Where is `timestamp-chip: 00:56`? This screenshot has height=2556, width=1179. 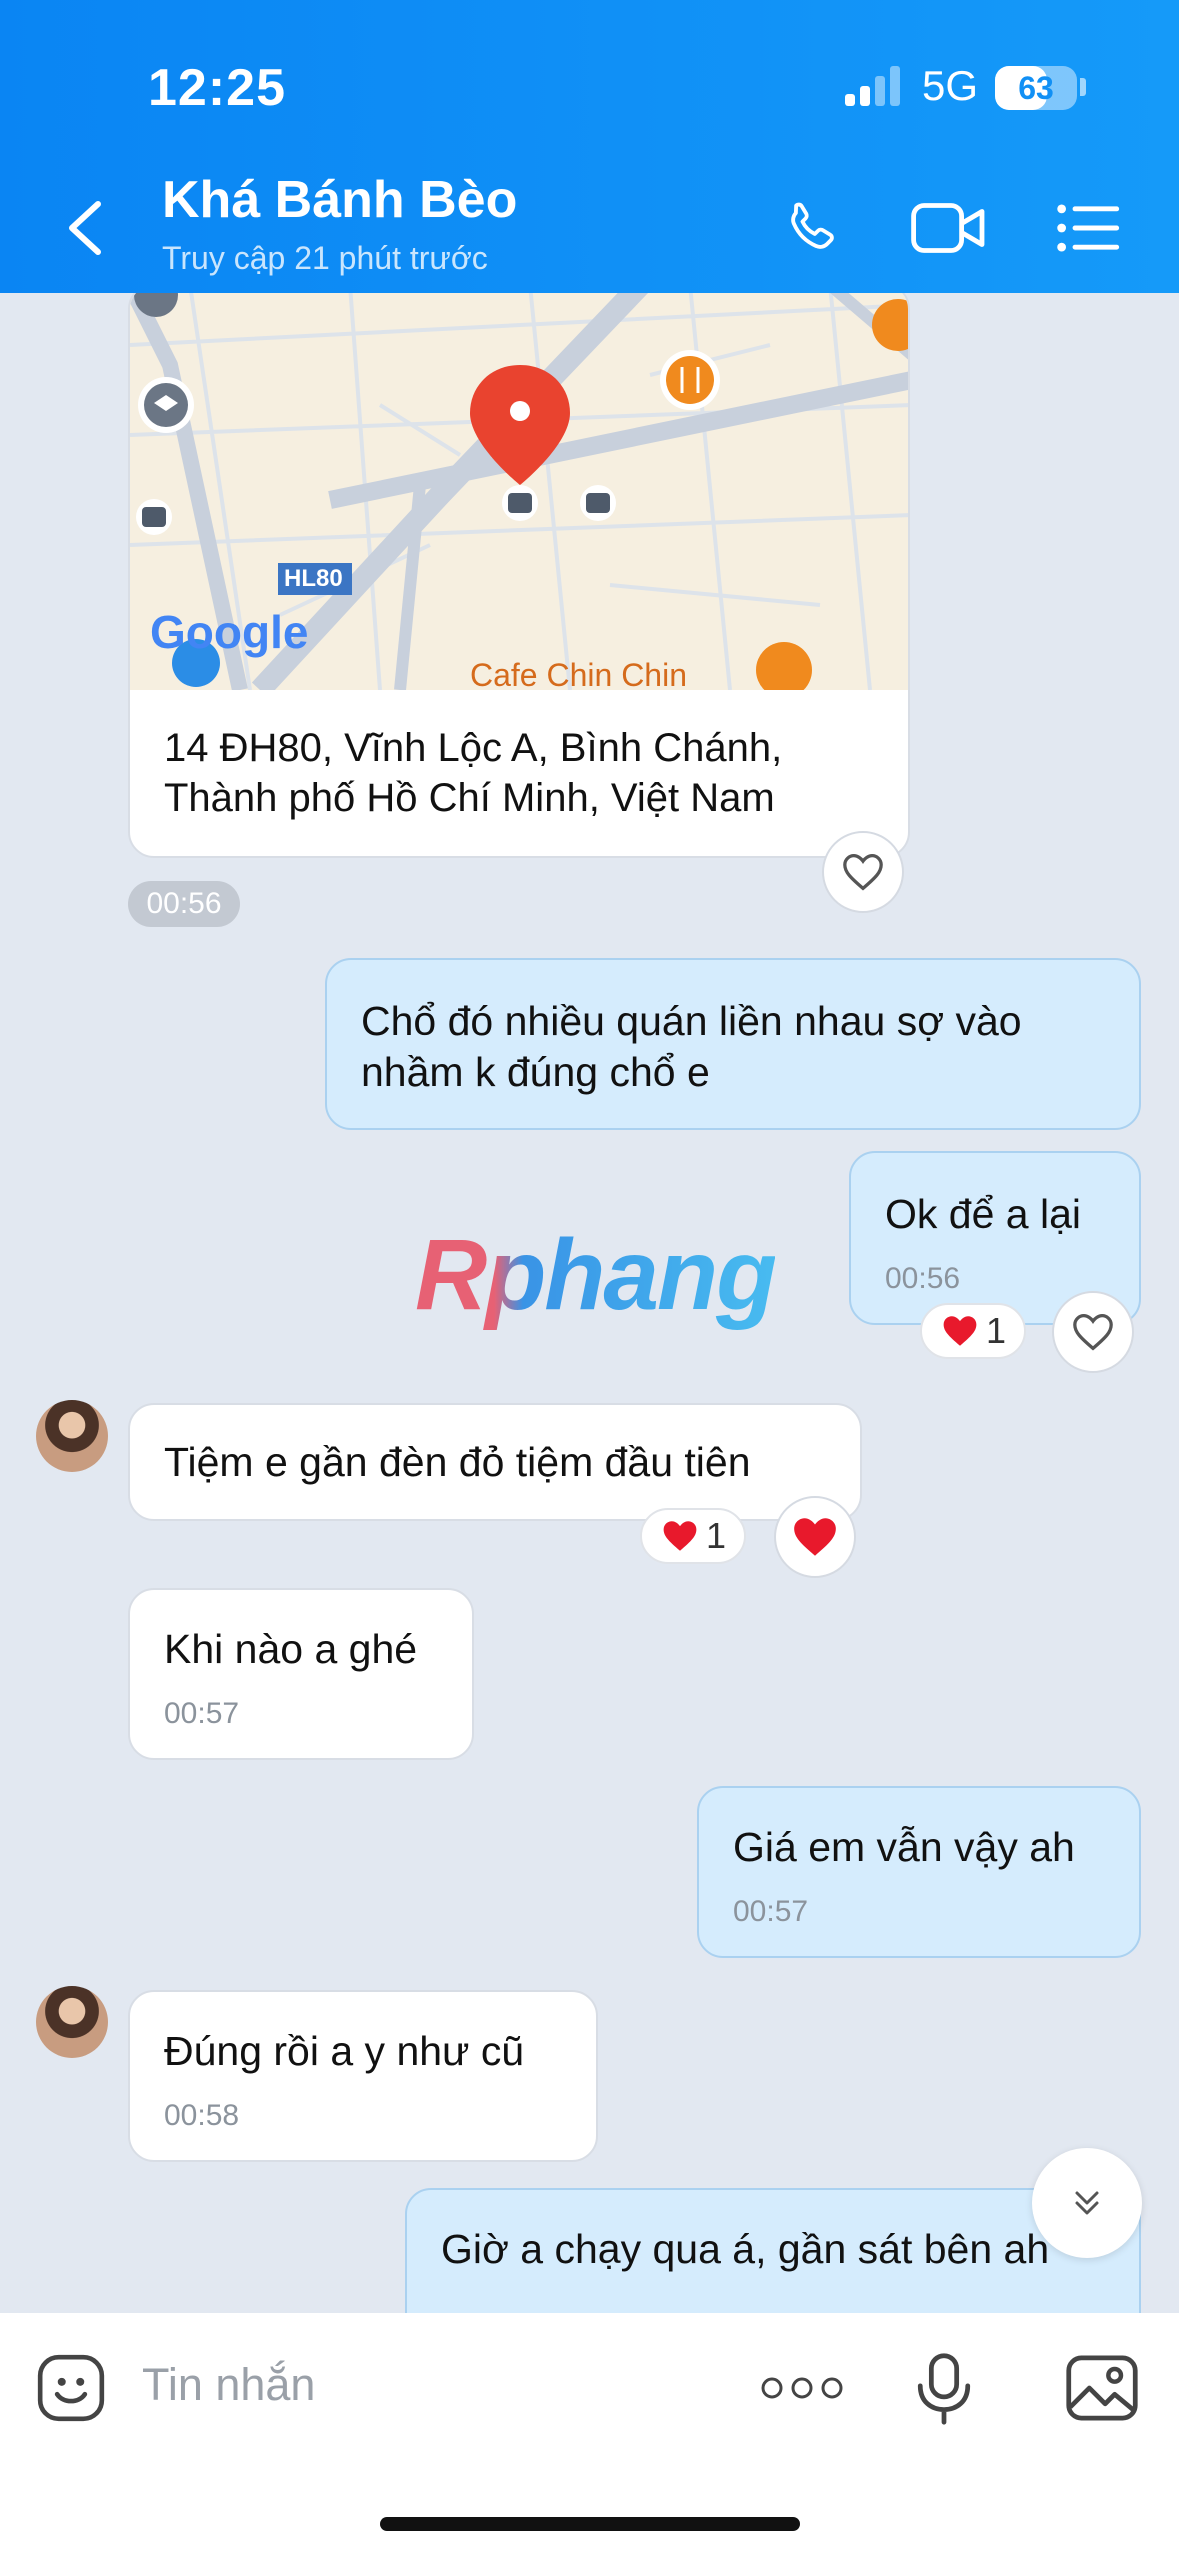 timestamp-chip: 00:56 is located at coordinates (184, 904).